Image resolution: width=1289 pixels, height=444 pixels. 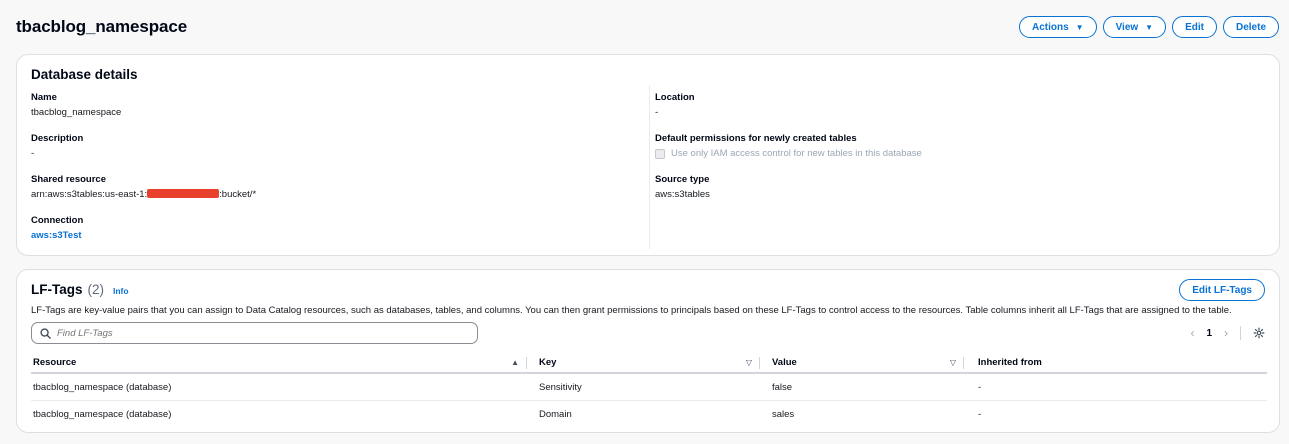 I want to click on search-icon, so click(x=45, y=333).